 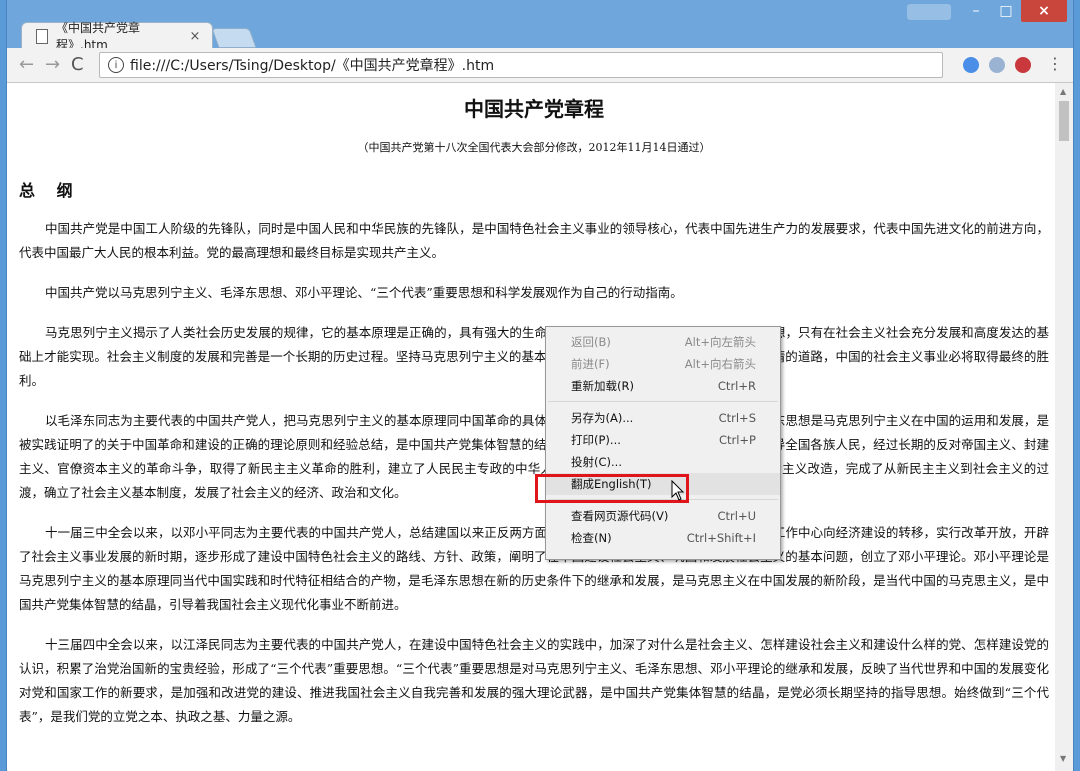 I want to click on scroll-up-icon: ▲, so click(x=1063, y=91).